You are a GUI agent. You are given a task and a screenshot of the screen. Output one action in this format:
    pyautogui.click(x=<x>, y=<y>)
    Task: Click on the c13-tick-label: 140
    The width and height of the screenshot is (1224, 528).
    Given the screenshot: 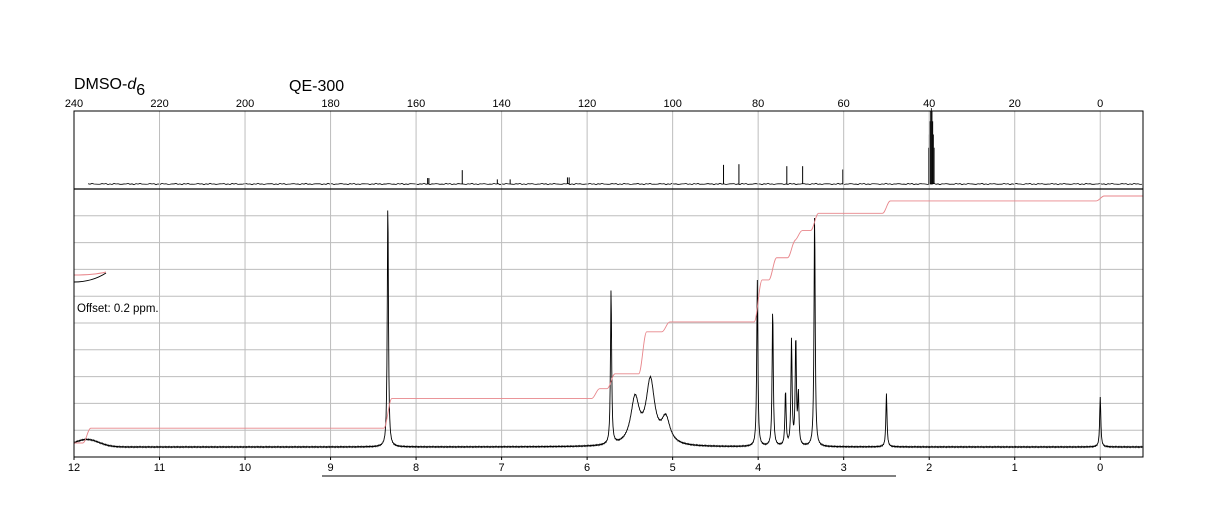 What is the action you would take?
    pyautogui.click(x=501, y=104)
    